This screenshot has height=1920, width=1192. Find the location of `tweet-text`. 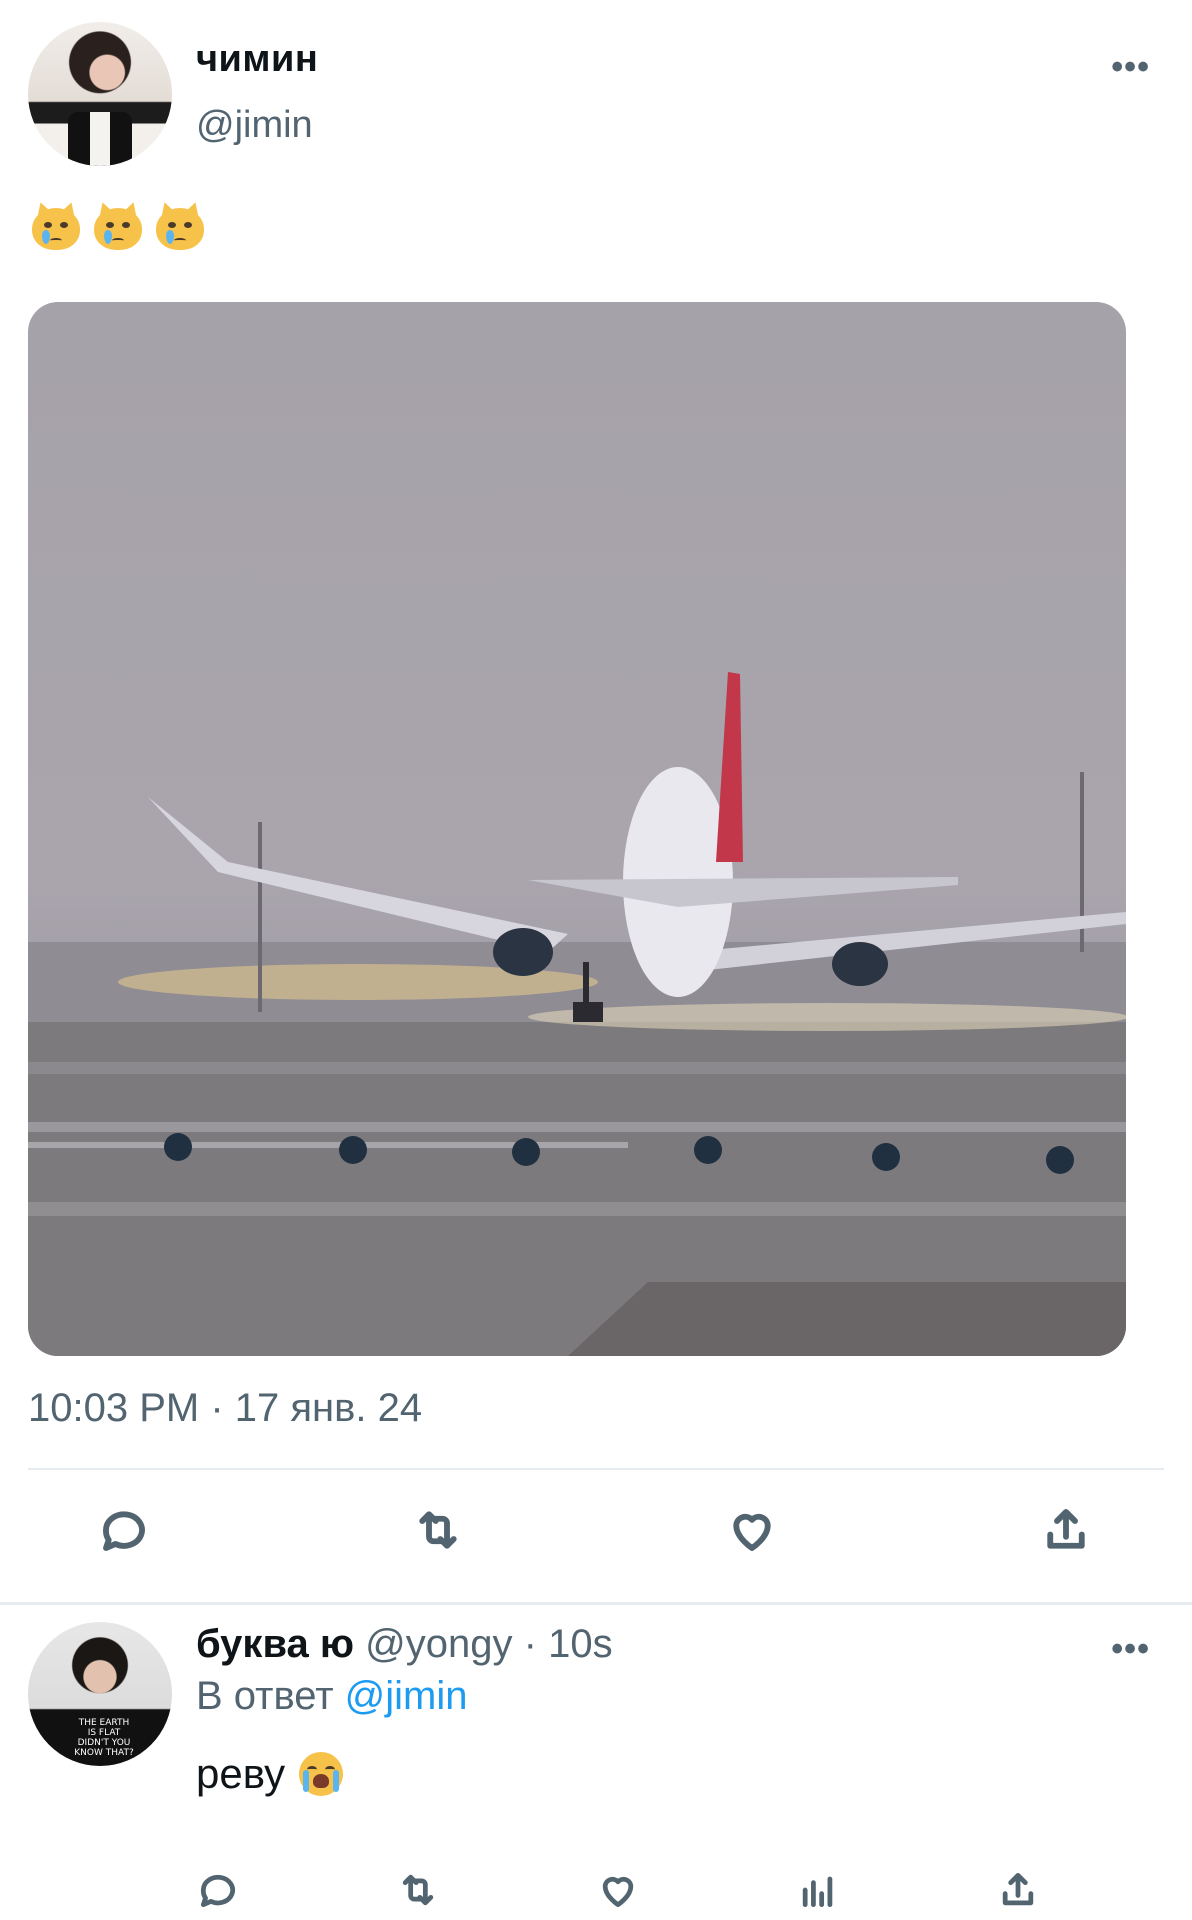

tweet-text is located at coordinates (118, 225).